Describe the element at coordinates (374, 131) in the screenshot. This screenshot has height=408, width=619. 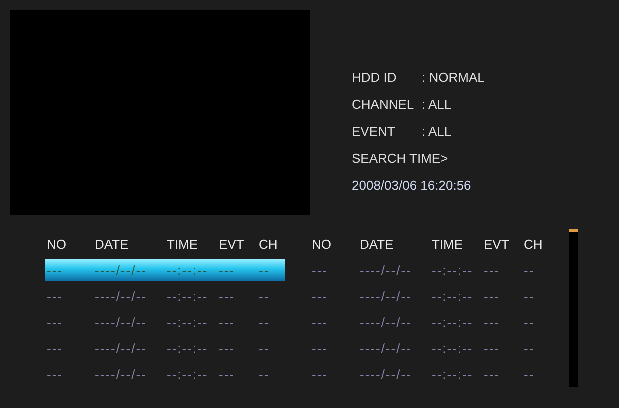
I see `info-label: EVENT` at that location.